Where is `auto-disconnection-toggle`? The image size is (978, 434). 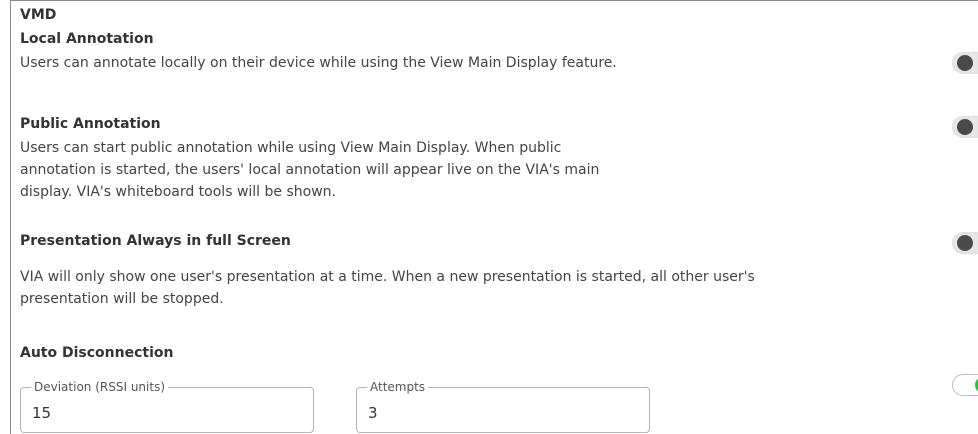 auto-disconnection-toggle is located at coordinates (965, 385).